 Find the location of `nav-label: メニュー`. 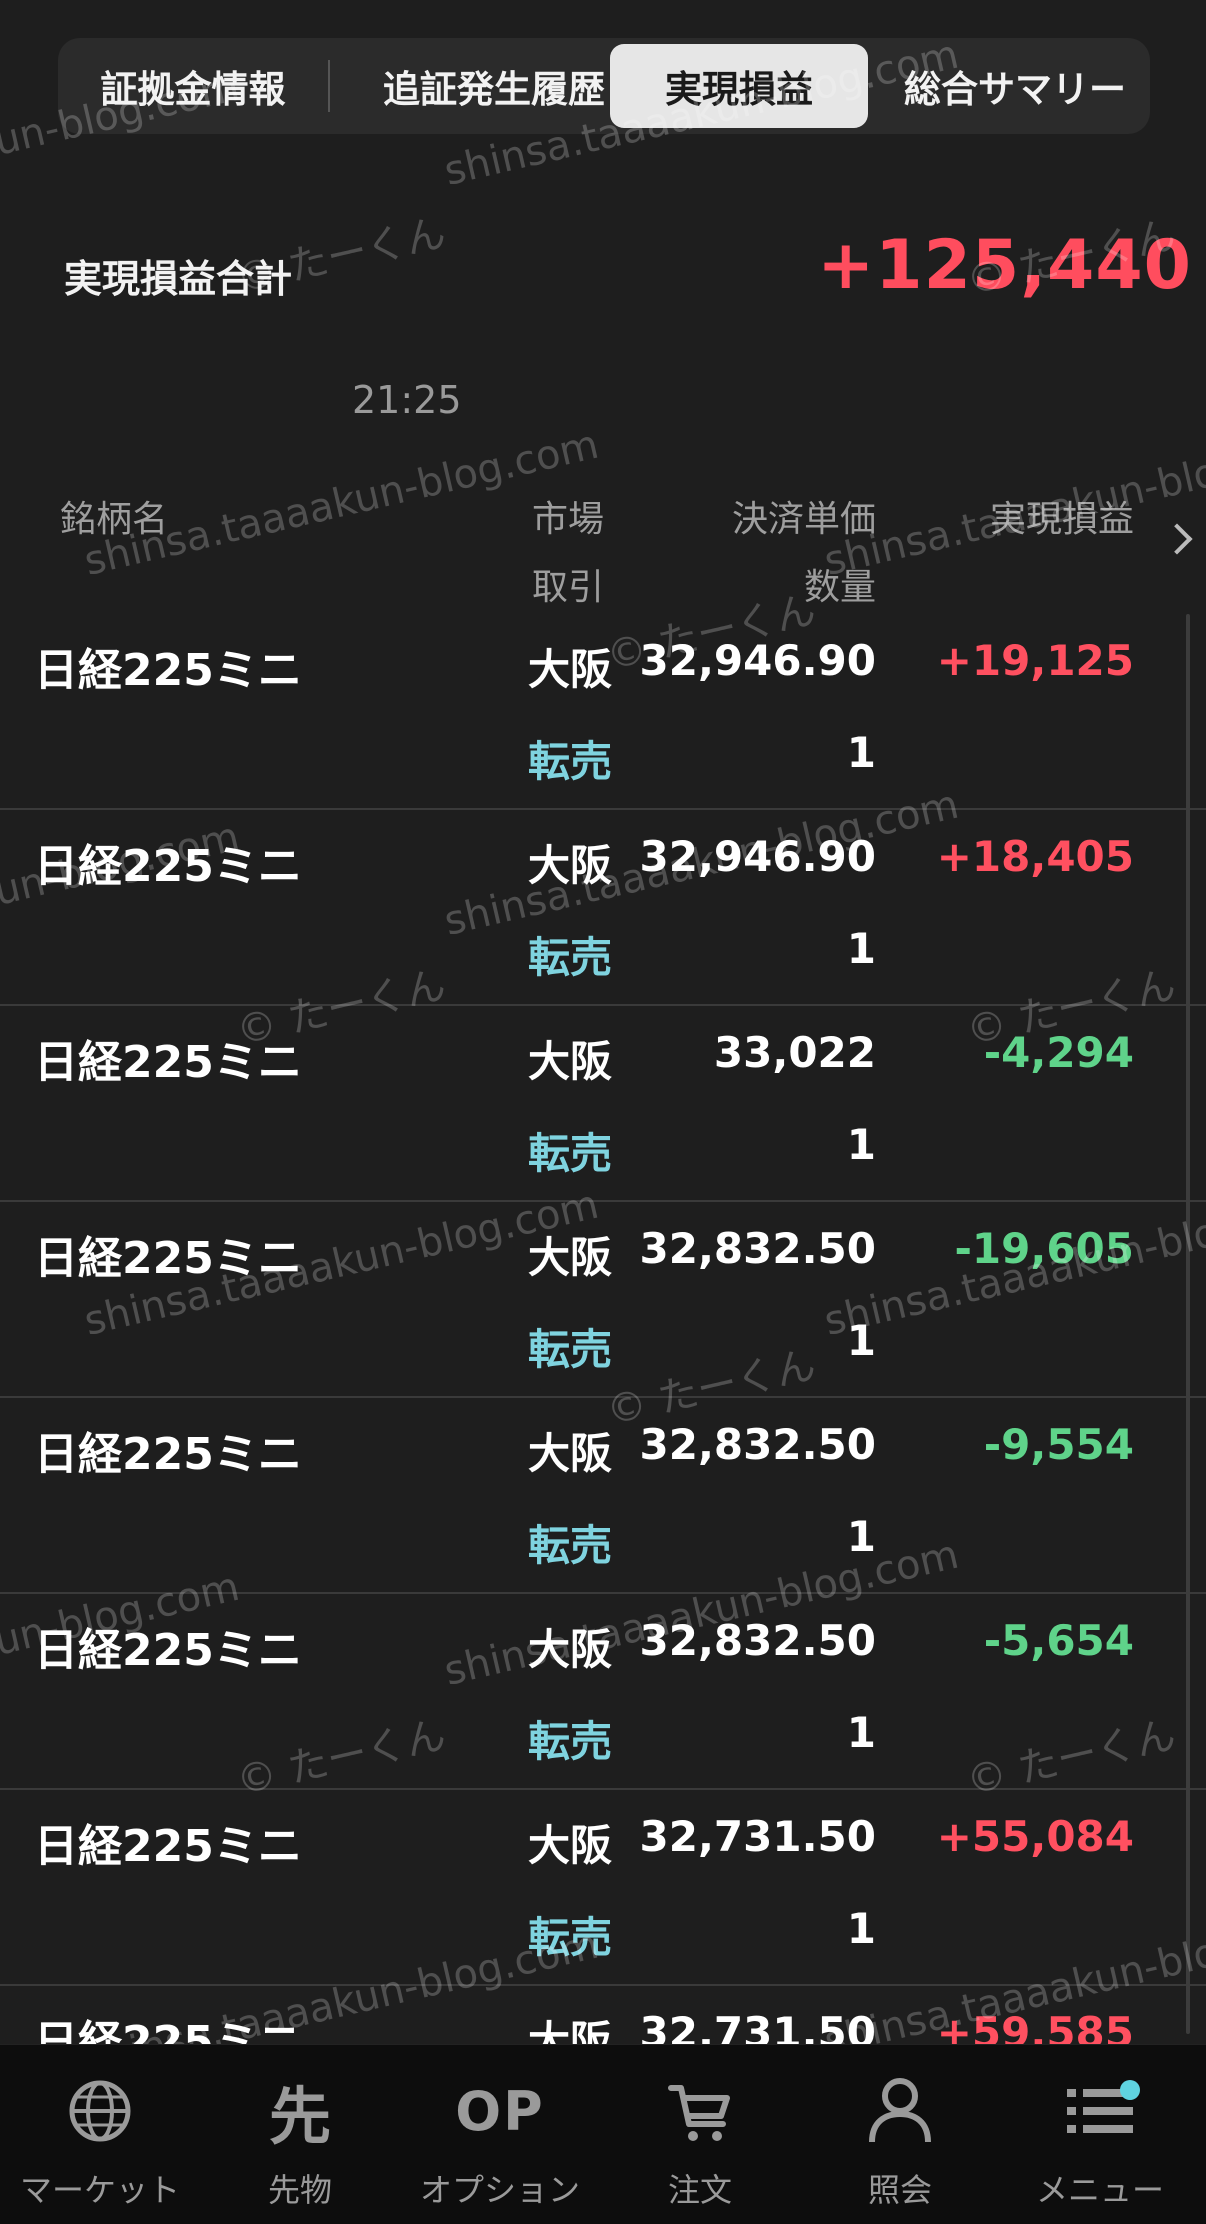

nav-label: メニュー is located at coordinates (1099, 2190).